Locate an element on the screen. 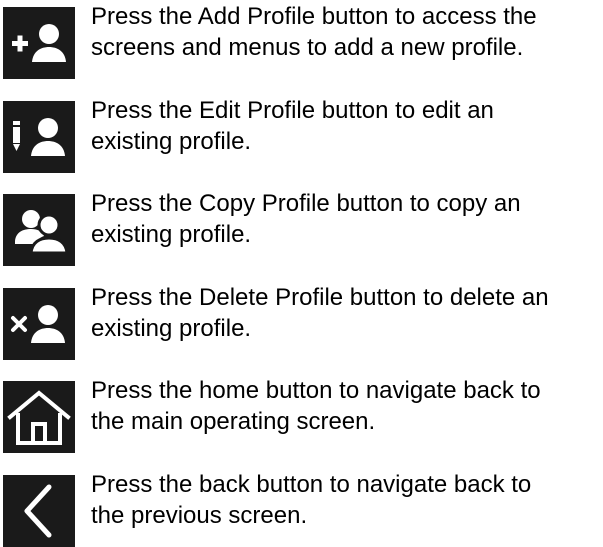  copy-profile-icon is located at coordinates (39, 230).